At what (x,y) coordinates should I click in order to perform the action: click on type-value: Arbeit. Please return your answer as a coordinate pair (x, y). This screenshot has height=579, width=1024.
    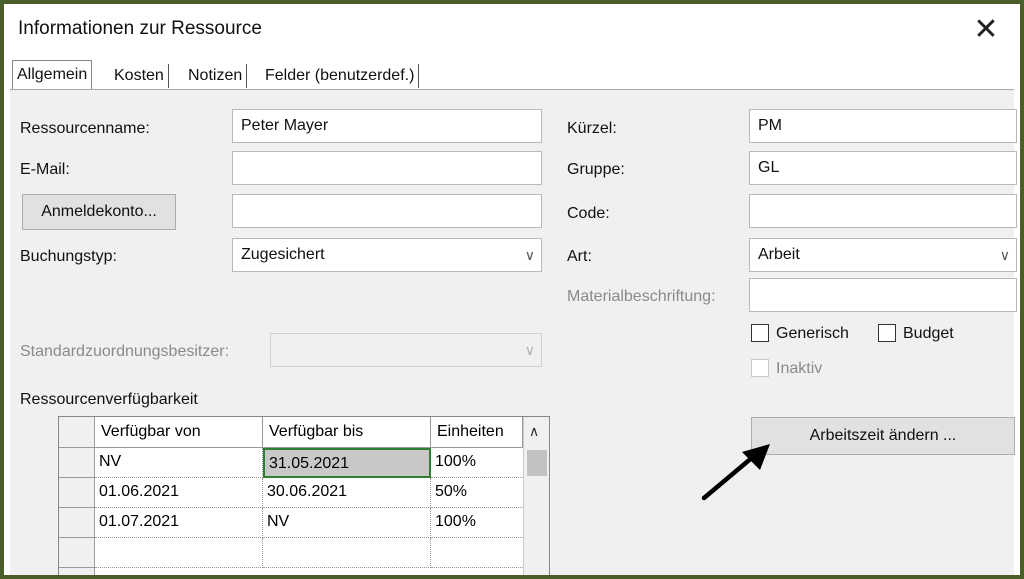
    Looking at the image, I should click on (779, 254).